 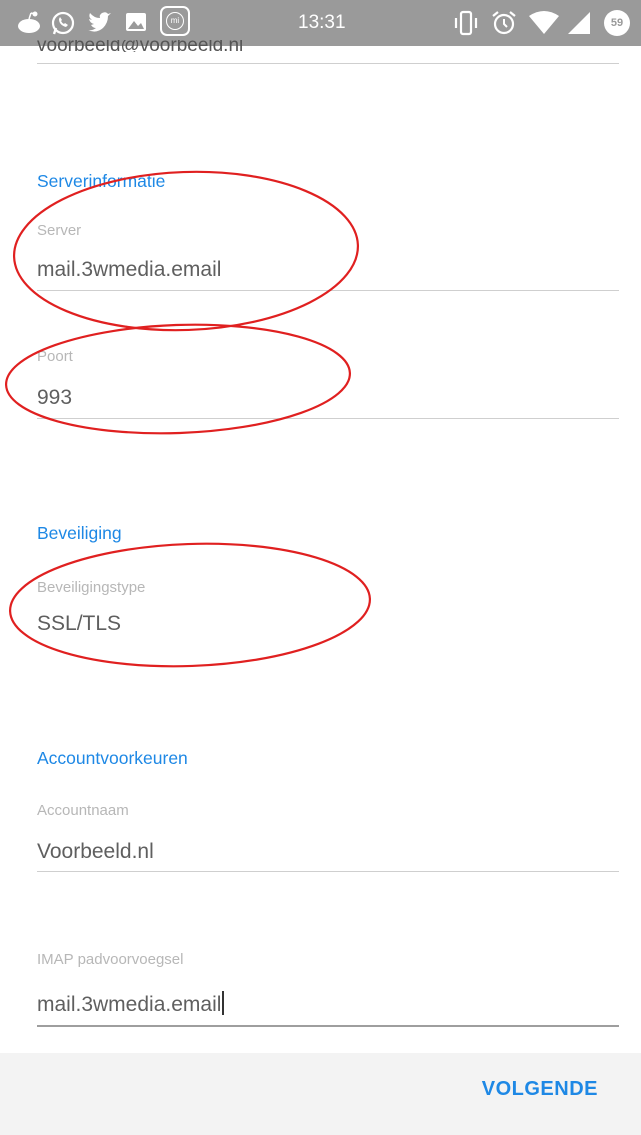 I want to click on battery-icon: 59, so click(x=617, y=23).